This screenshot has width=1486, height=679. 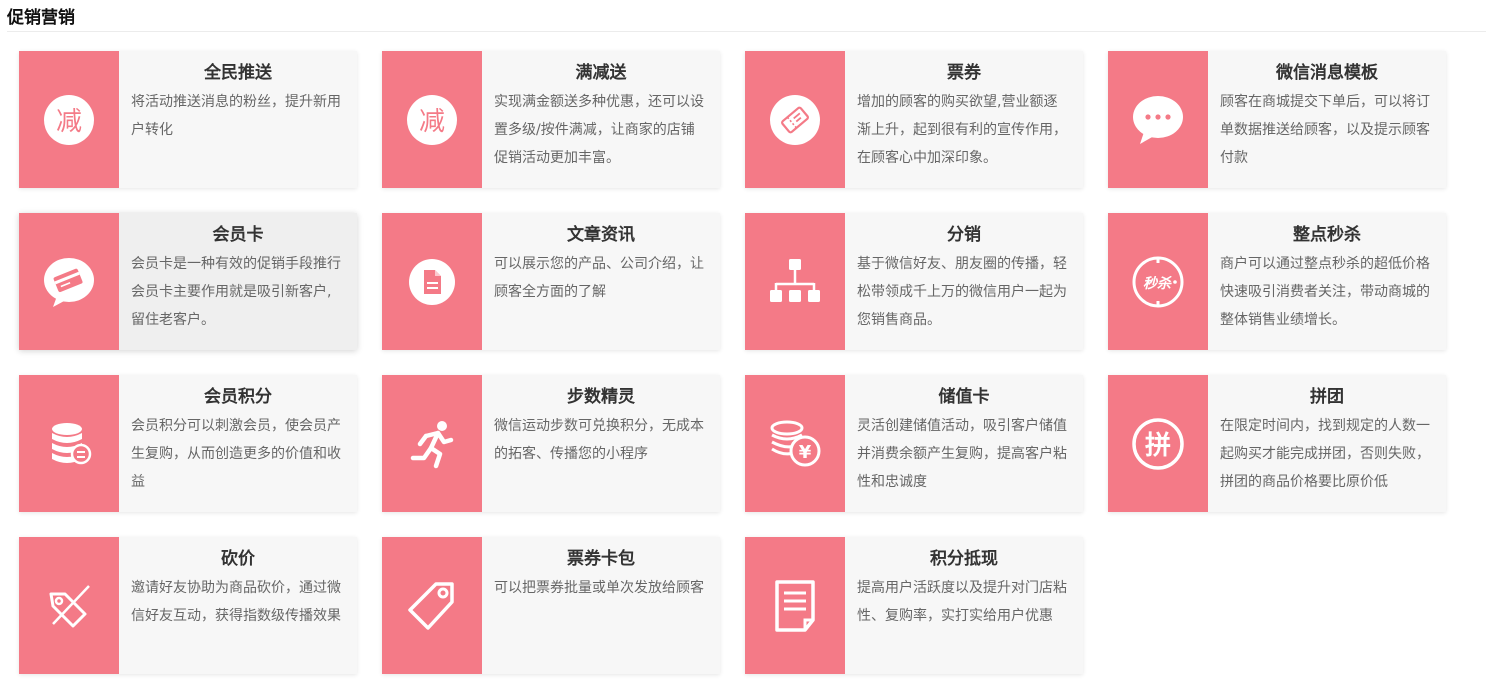 I want to click on card-piaoquan-kabao: 票券卡包 可以把票券批量或单次发放给顾客, so click(x=551, y=605).